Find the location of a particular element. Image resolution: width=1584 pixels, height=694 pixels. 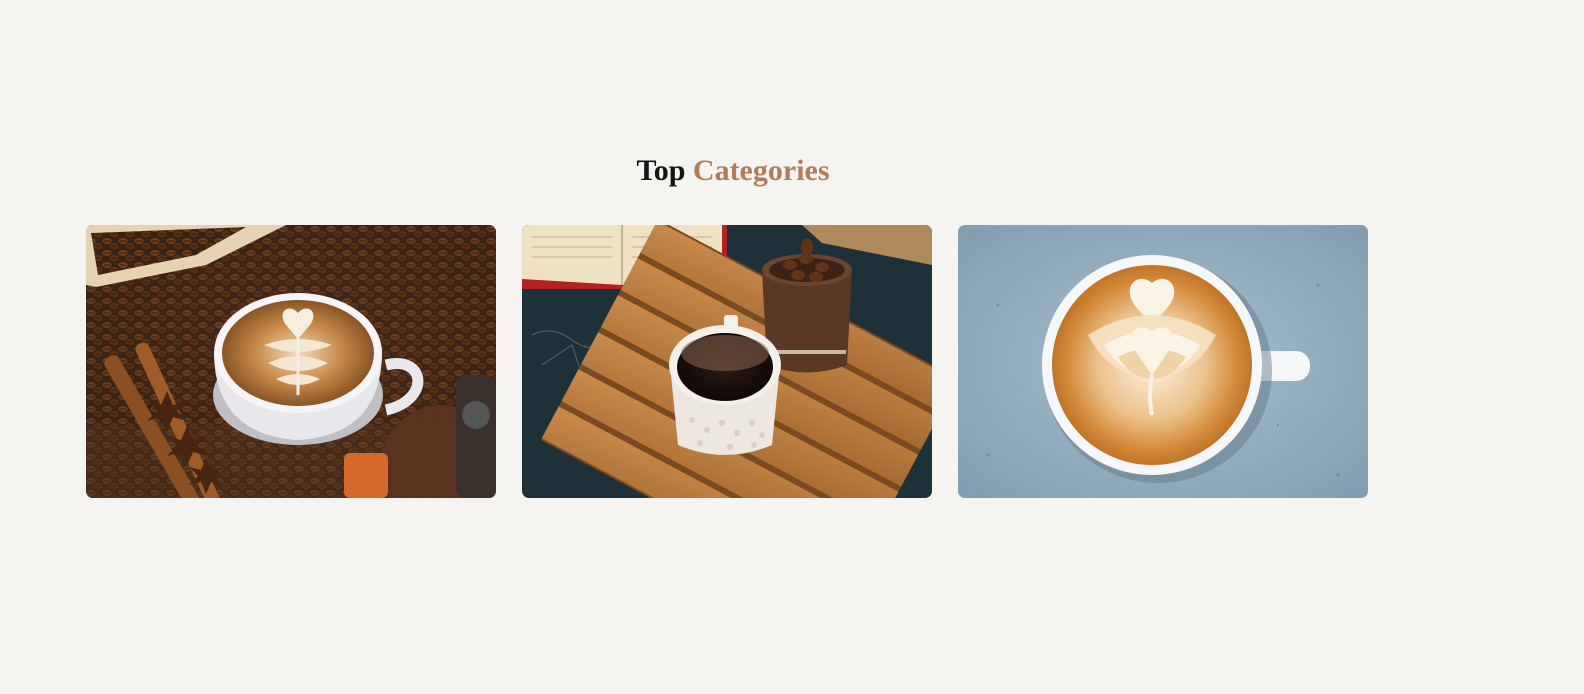

section-title-part1: Top is located at coordinates (661, 170).